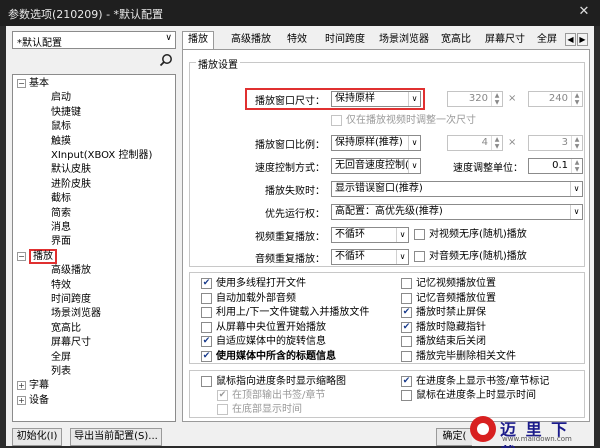 The height and width of the screenshot is (448, 600). What do you see at coordinates (101, 156) in the screenshot?
I see `tree-item: XInput(XBOX 控制器)` at bounding box center [101, 156].